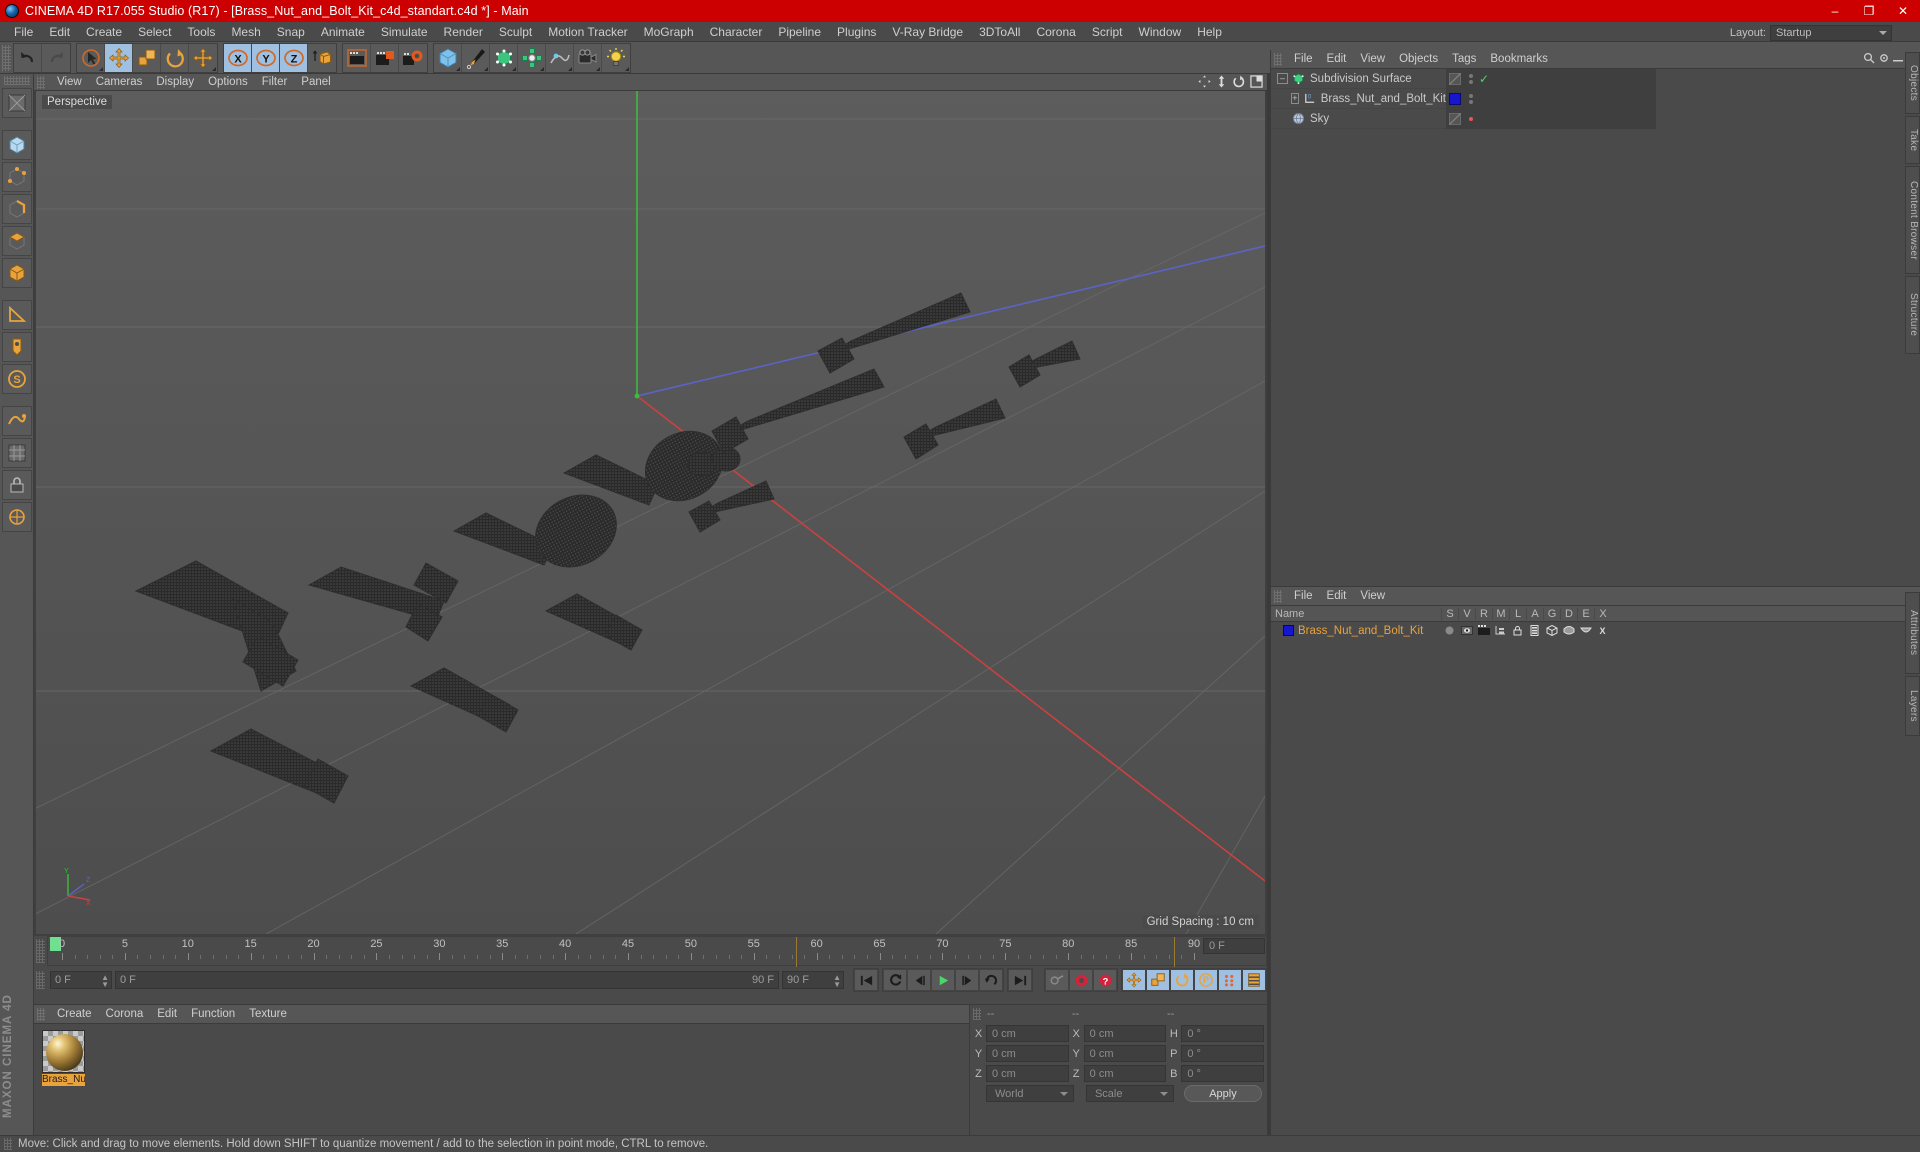  What do you see at coordinates (1209, 32) in the screenshot?
I see `menu-item-help: Help` at bounding box center [1209, 32].